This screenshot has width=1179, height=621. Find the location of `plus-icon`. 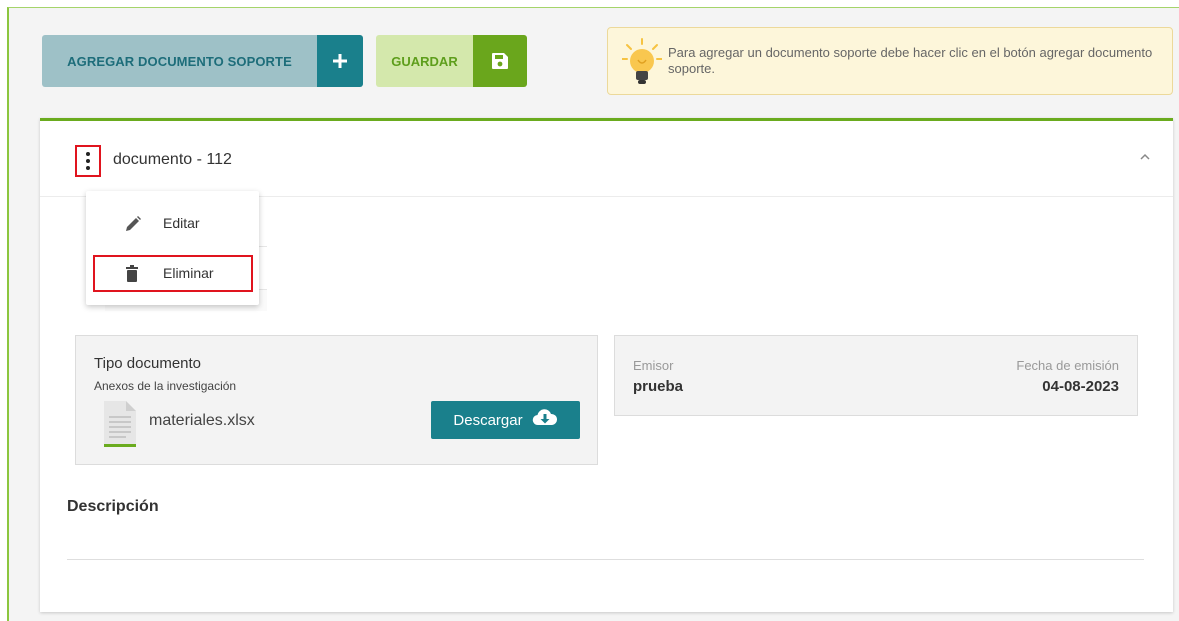

plus-icon is located at coordinates (340, 61).